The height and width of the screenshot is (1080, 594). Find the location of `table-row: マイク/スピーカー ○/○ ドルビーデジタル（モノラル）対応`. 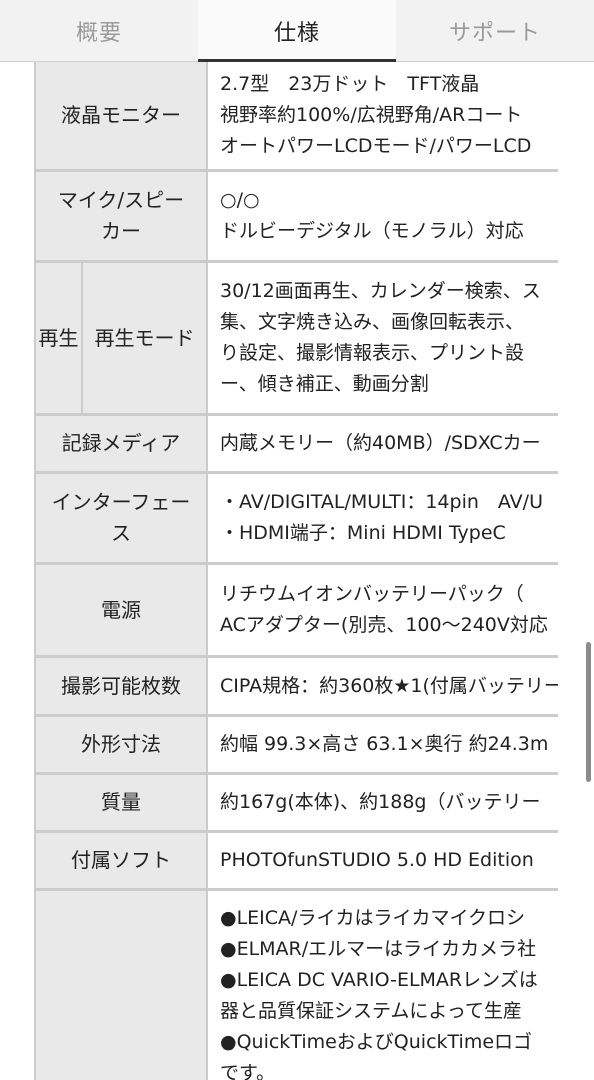

table-row: マイク/スピーカー ○/○ ドルビーデジタル（モノラル）対応 is located at coordinates (297, 217).